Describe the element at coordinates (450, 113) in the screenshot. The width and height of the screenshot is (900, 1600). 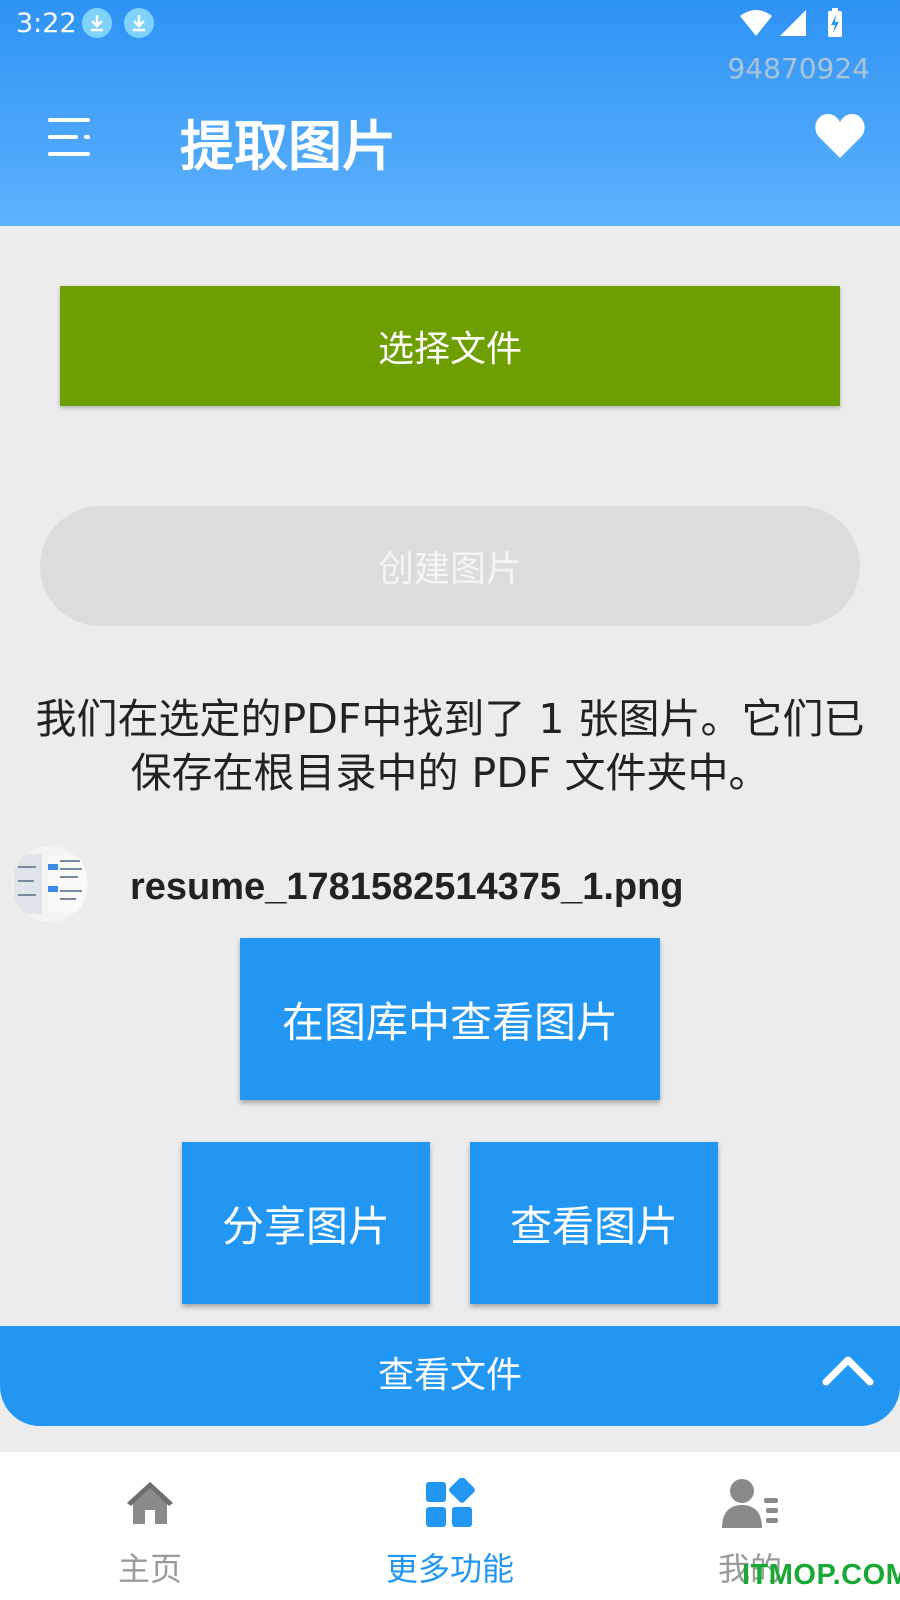
I see `app-header: 3:22 94870924 提取图片` at that location.